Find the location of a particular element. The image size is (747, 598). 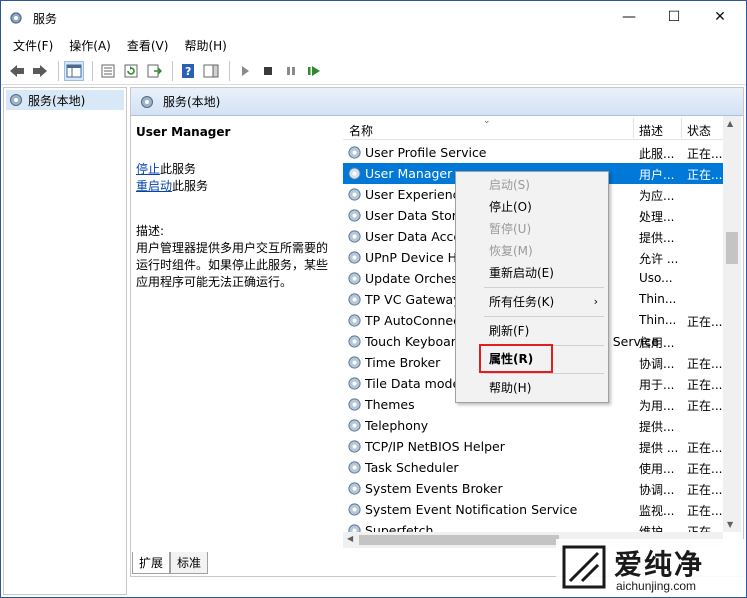

service-name-cell: Time Broker is located at coordinates (403, 362).